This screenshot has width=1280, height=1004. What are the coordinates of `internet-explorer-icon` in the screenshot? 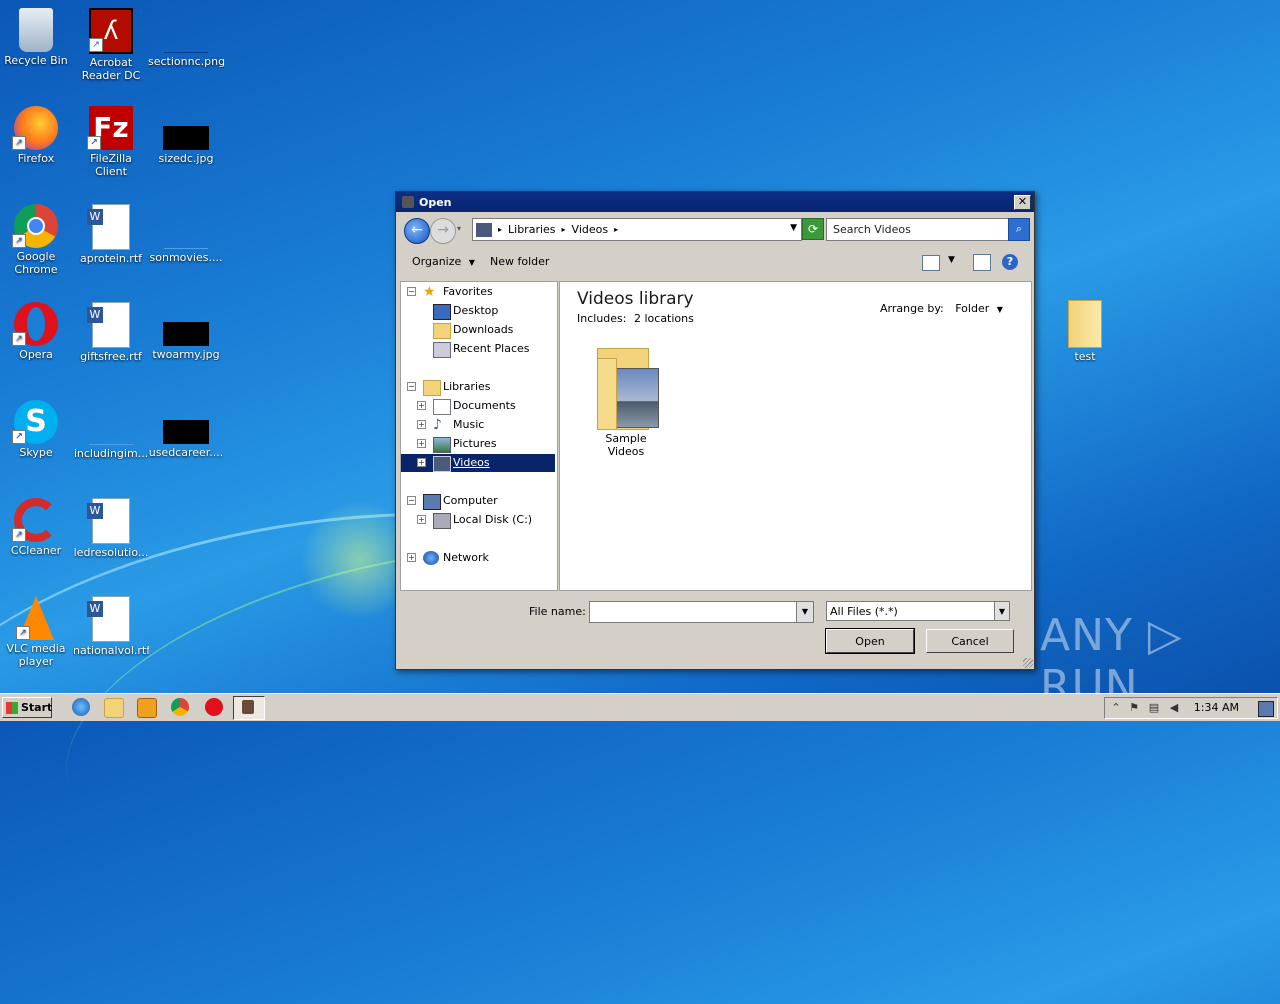 It's located at (81, 707).